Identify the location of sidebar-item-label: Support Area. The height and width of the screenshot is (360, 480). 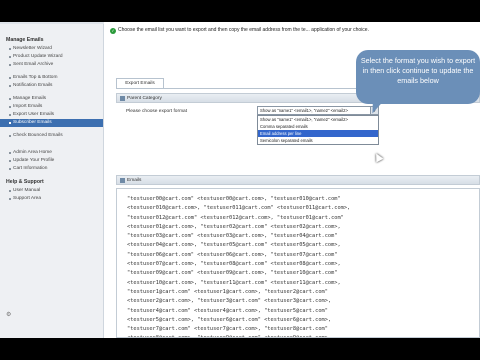
(27, 198).